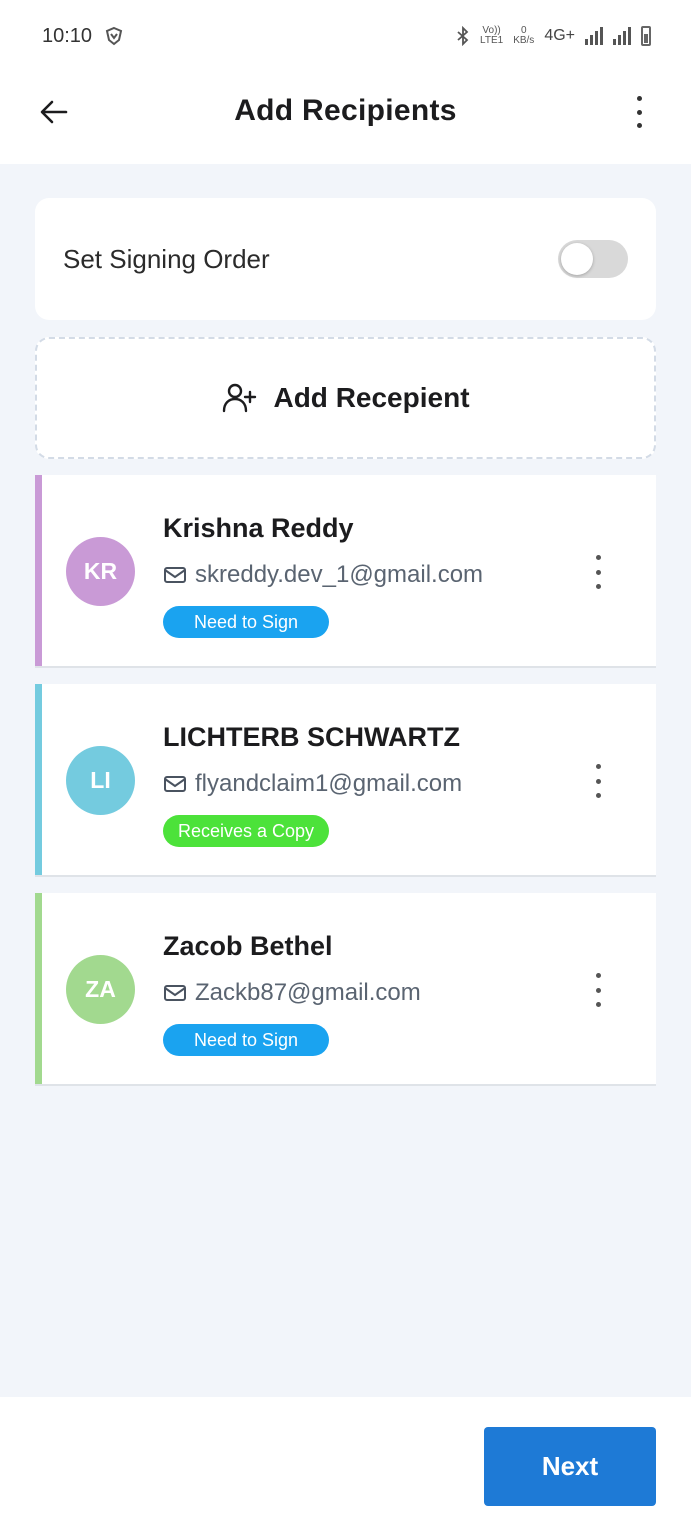 The height and width of the screenshot is (1536, 691). What do you see at coordinates (371, 397) in the screenshot?
I see `add-recipient-label: Add Recepient` at bounding box center [371, 397].